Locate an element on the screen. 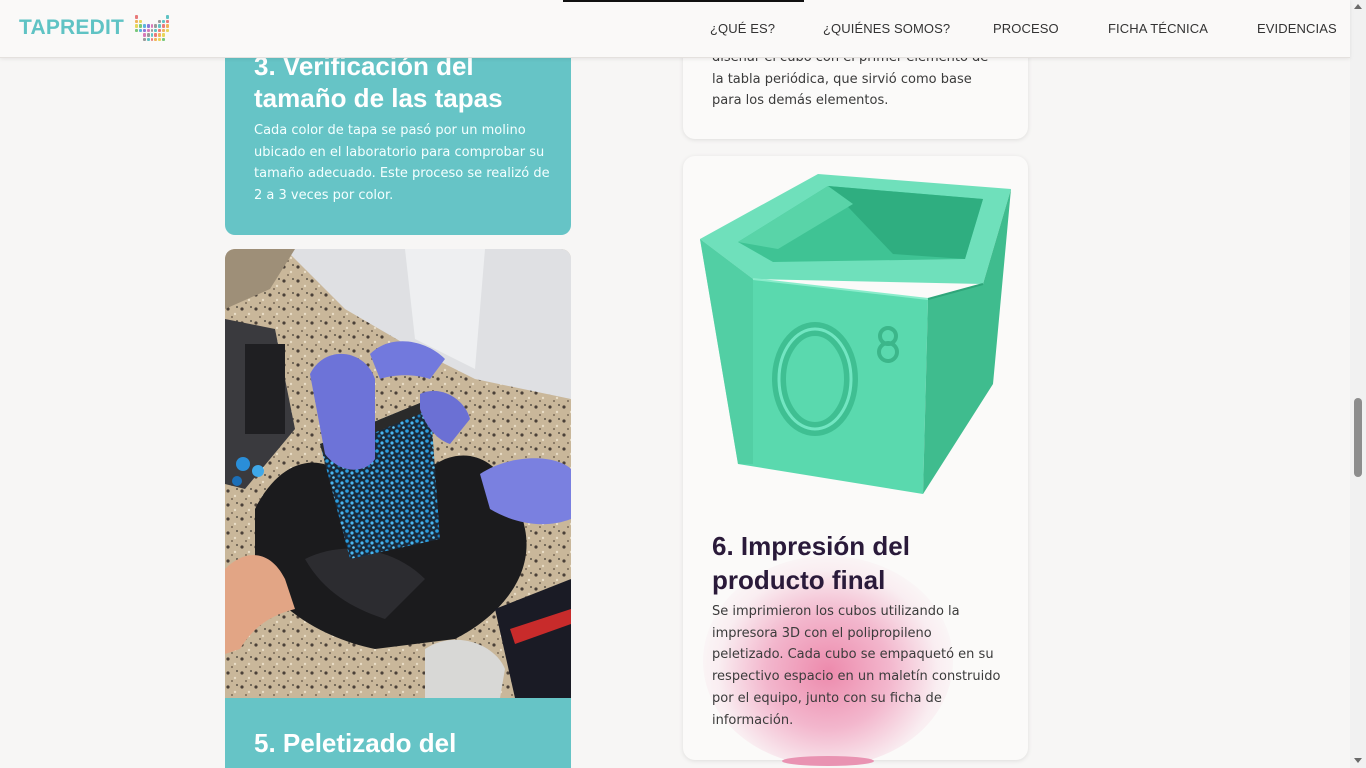 Image resolution: width=1366 pixels, height=768 pixels. nav-link-quienes-somos: ¿QUIÉNES SOMOS? is located at coordinates (886, 28).